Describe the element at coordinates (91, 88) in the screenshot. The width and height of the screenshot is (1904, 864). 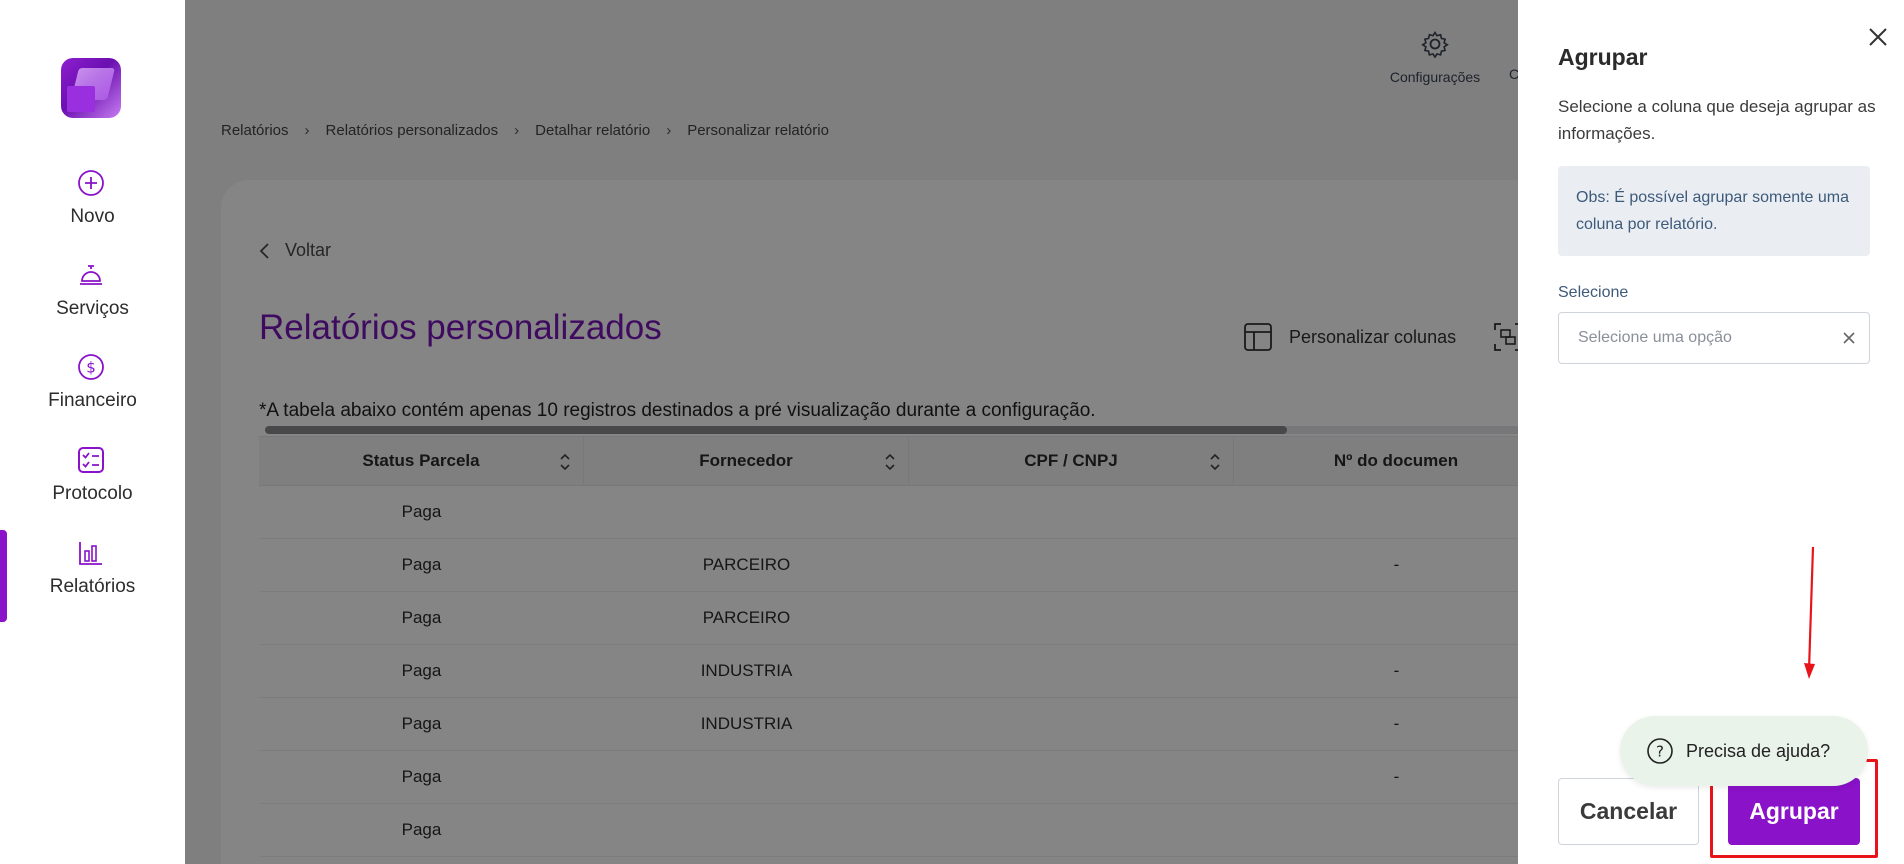
I see `app-logo` at that location.